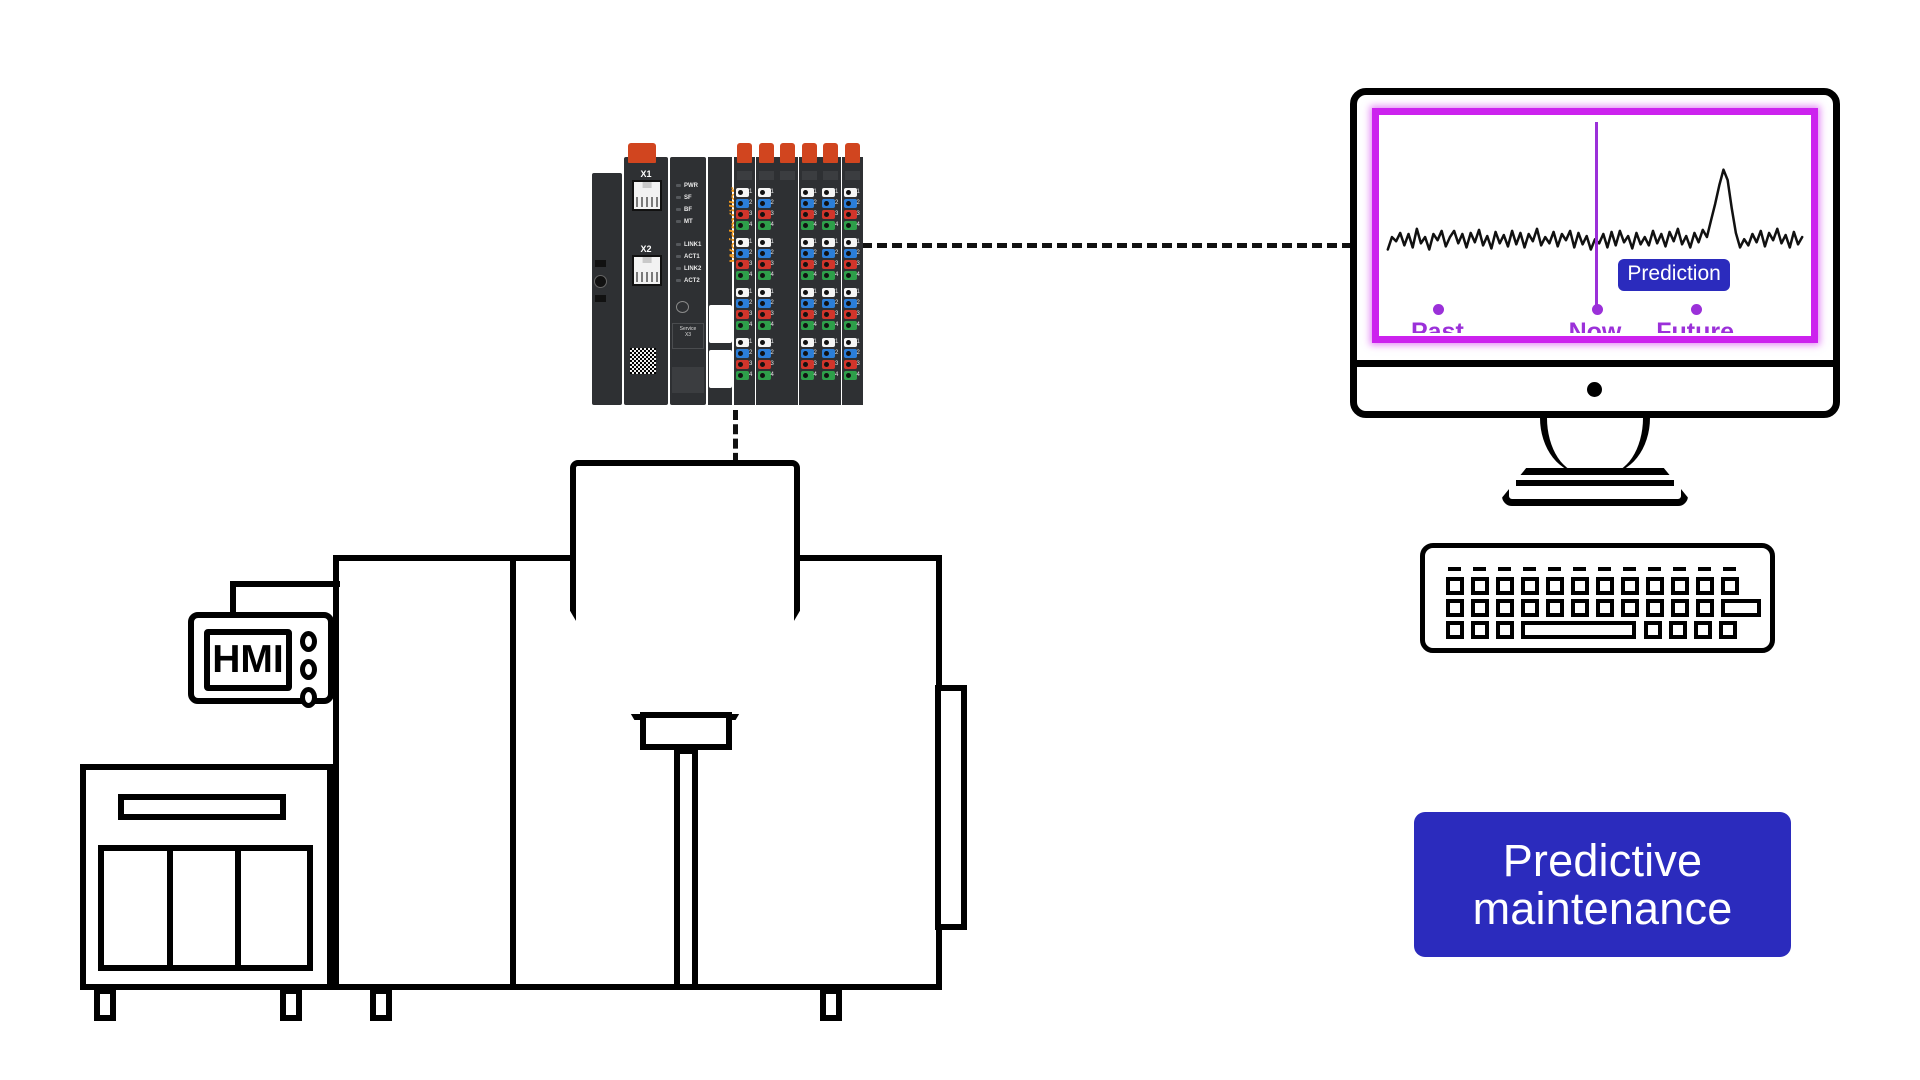 The height and width of the screenshot is (1080, 1920). I want to click on plc-port-x2, so click(647, 270).